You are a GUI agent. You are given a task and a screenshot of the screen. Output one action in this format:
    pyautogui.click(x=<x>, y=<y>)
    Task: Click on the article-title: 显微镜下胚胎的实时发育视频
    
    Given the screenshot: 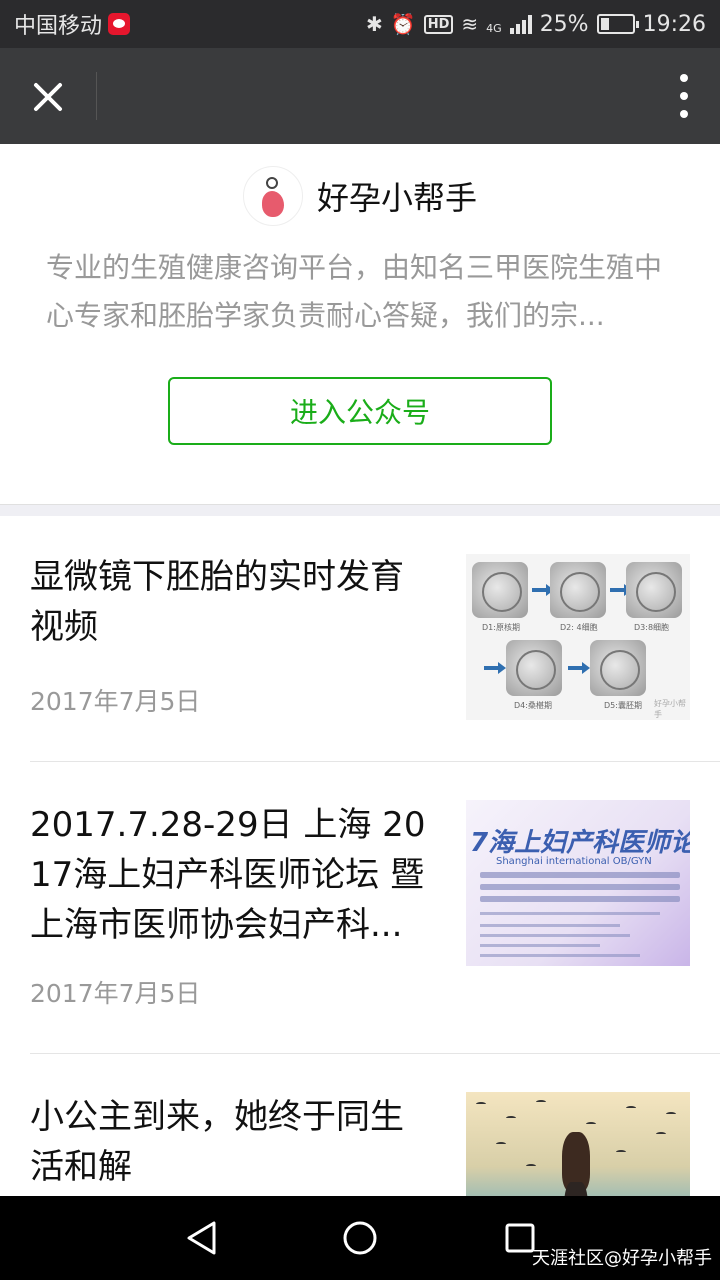 What is the action you would take?
    pyautogui.click(x=217, y=602)
    